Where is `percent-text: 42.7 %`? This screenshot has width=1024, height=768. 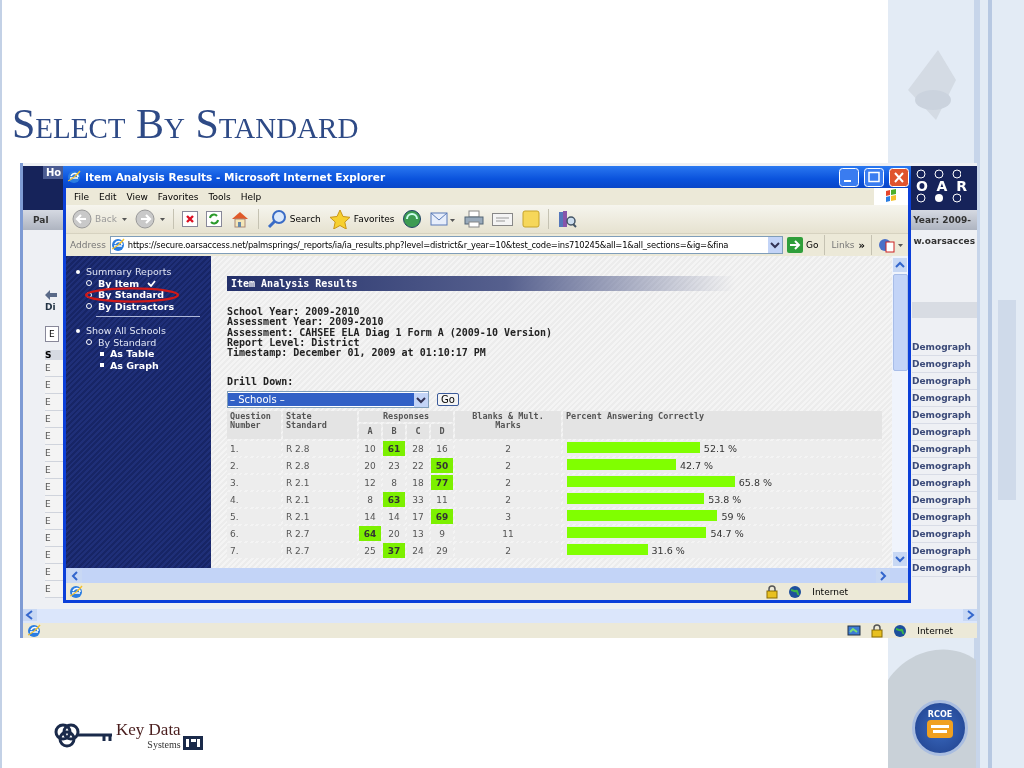
percent-text: 42.7 % is located at coordinates (696, 466).